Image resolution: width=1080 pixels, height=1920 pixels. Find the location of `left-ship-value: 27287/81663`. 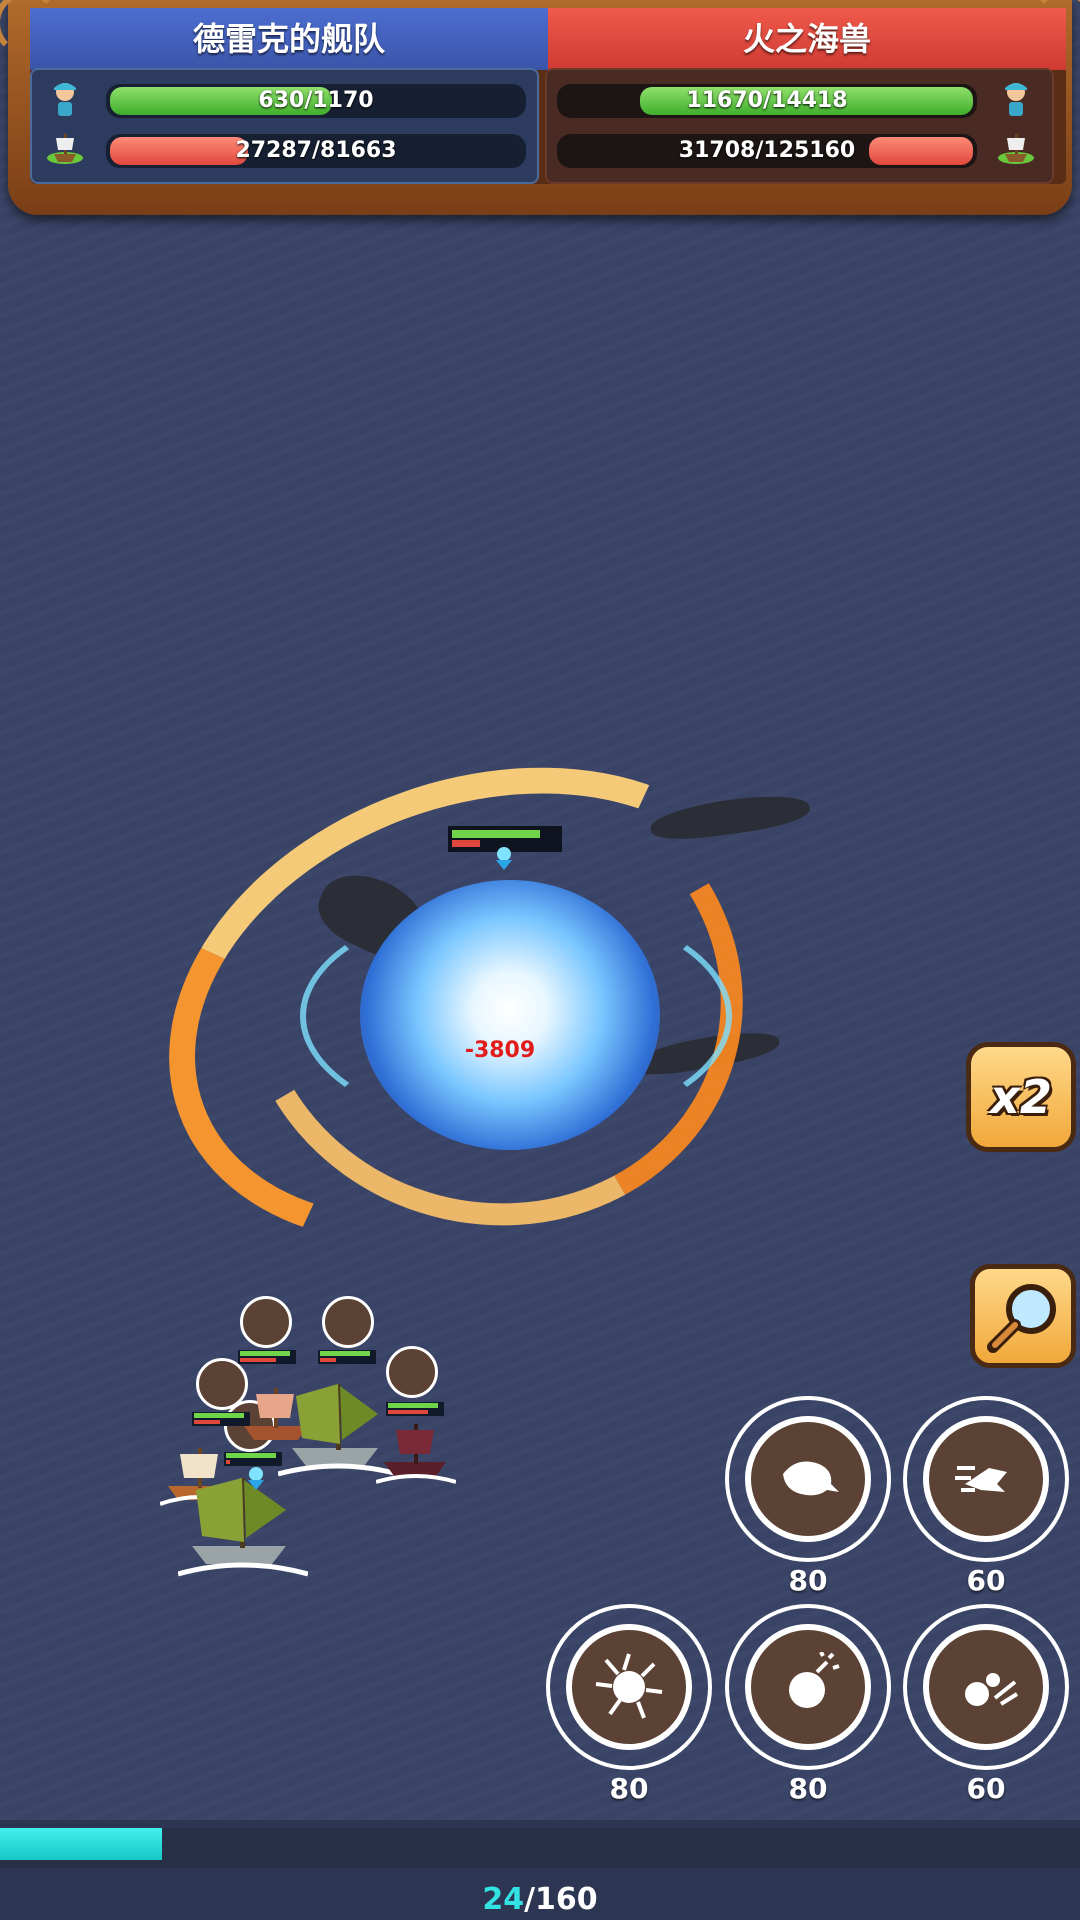

left-ship-value: 27287/81663 is located at coordinates (316, 150).